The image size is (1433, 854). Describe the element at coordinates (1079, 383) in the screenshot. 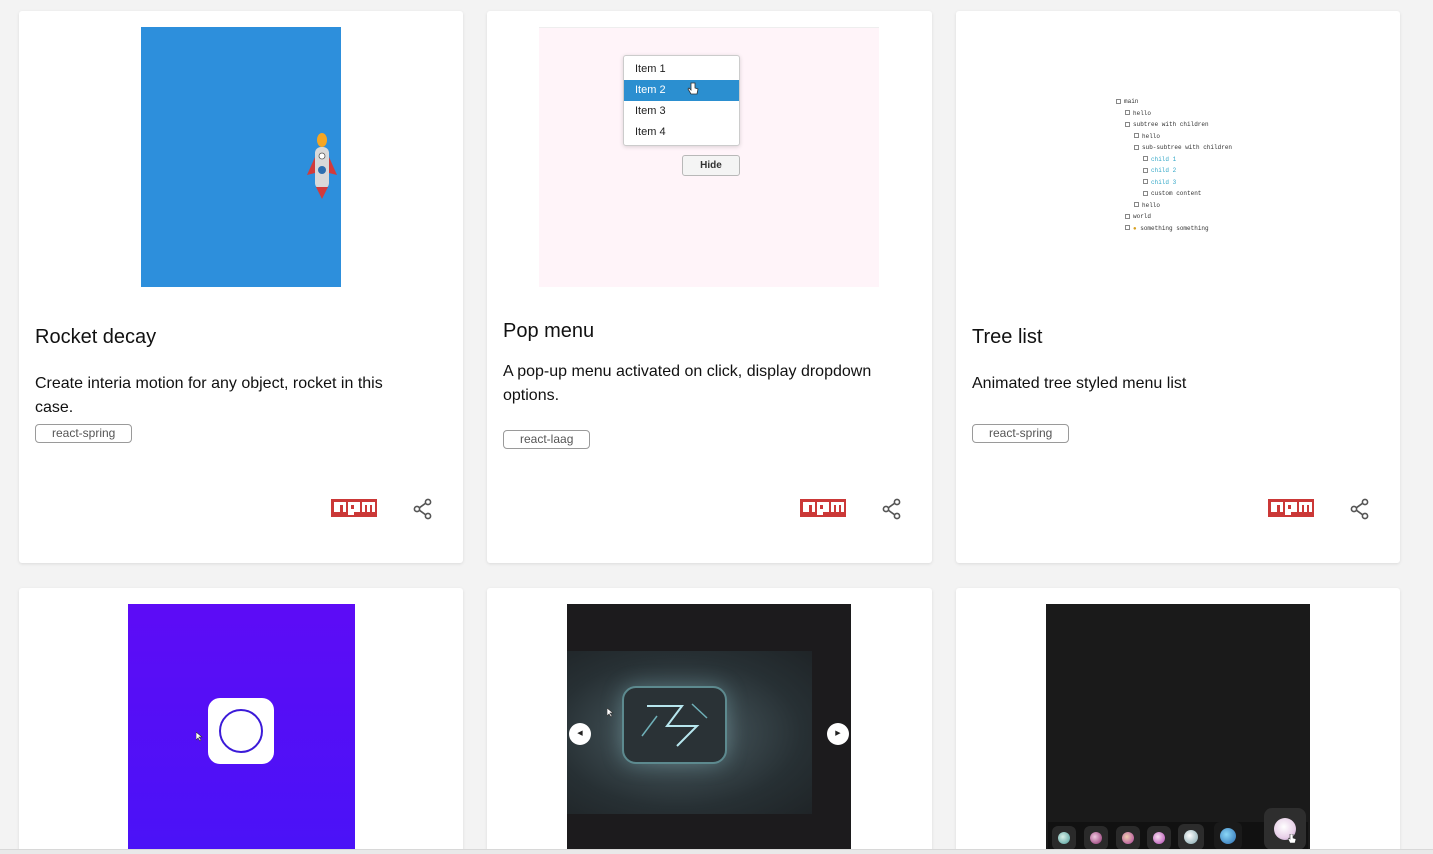

I see `card-description: Animated tree styled menu list` at that location.